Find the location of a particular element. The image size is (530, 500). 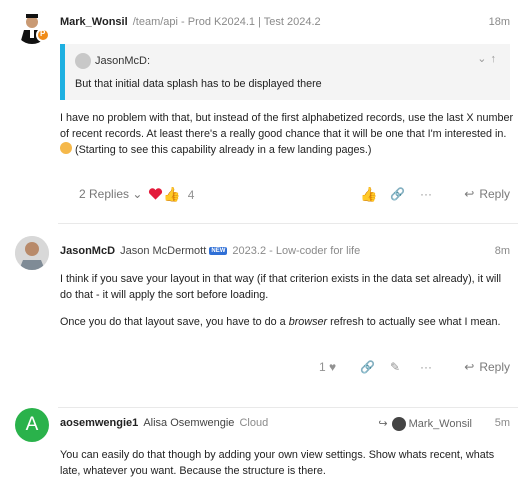

quote-controls: ⌄↑ is located at coordinates (488, 58).